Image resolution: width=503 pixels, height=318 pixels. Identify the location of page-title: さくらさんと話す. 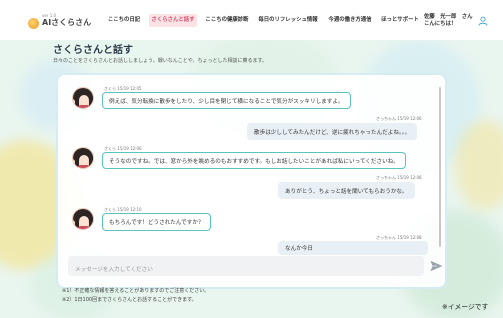
(93, 50).